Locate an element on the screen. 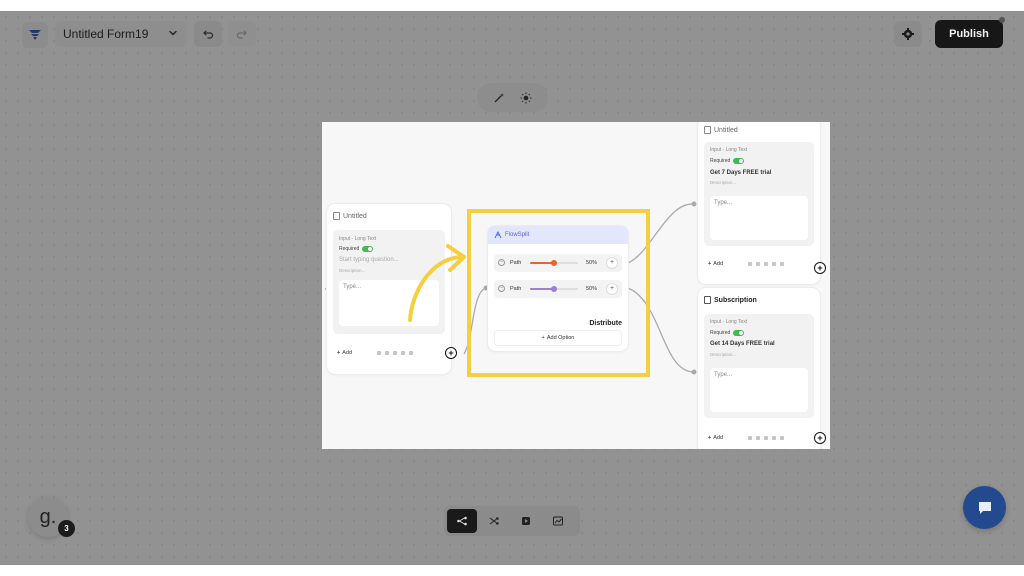 The image size is (1024, 576). play-icon is located at coordinates (526, 521).